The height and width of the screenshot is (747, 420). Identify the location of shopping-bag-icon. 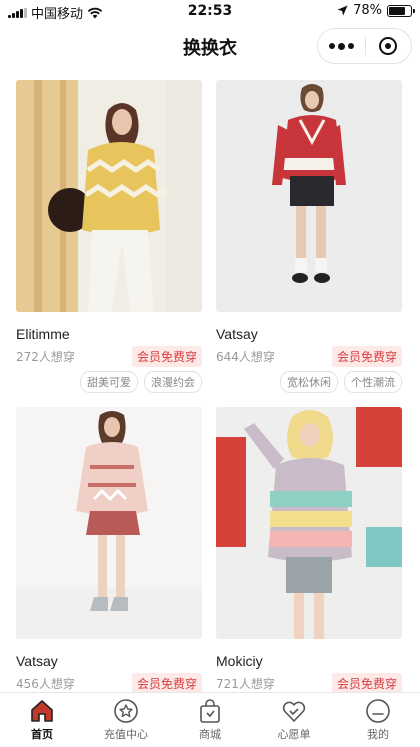
(210, 711).